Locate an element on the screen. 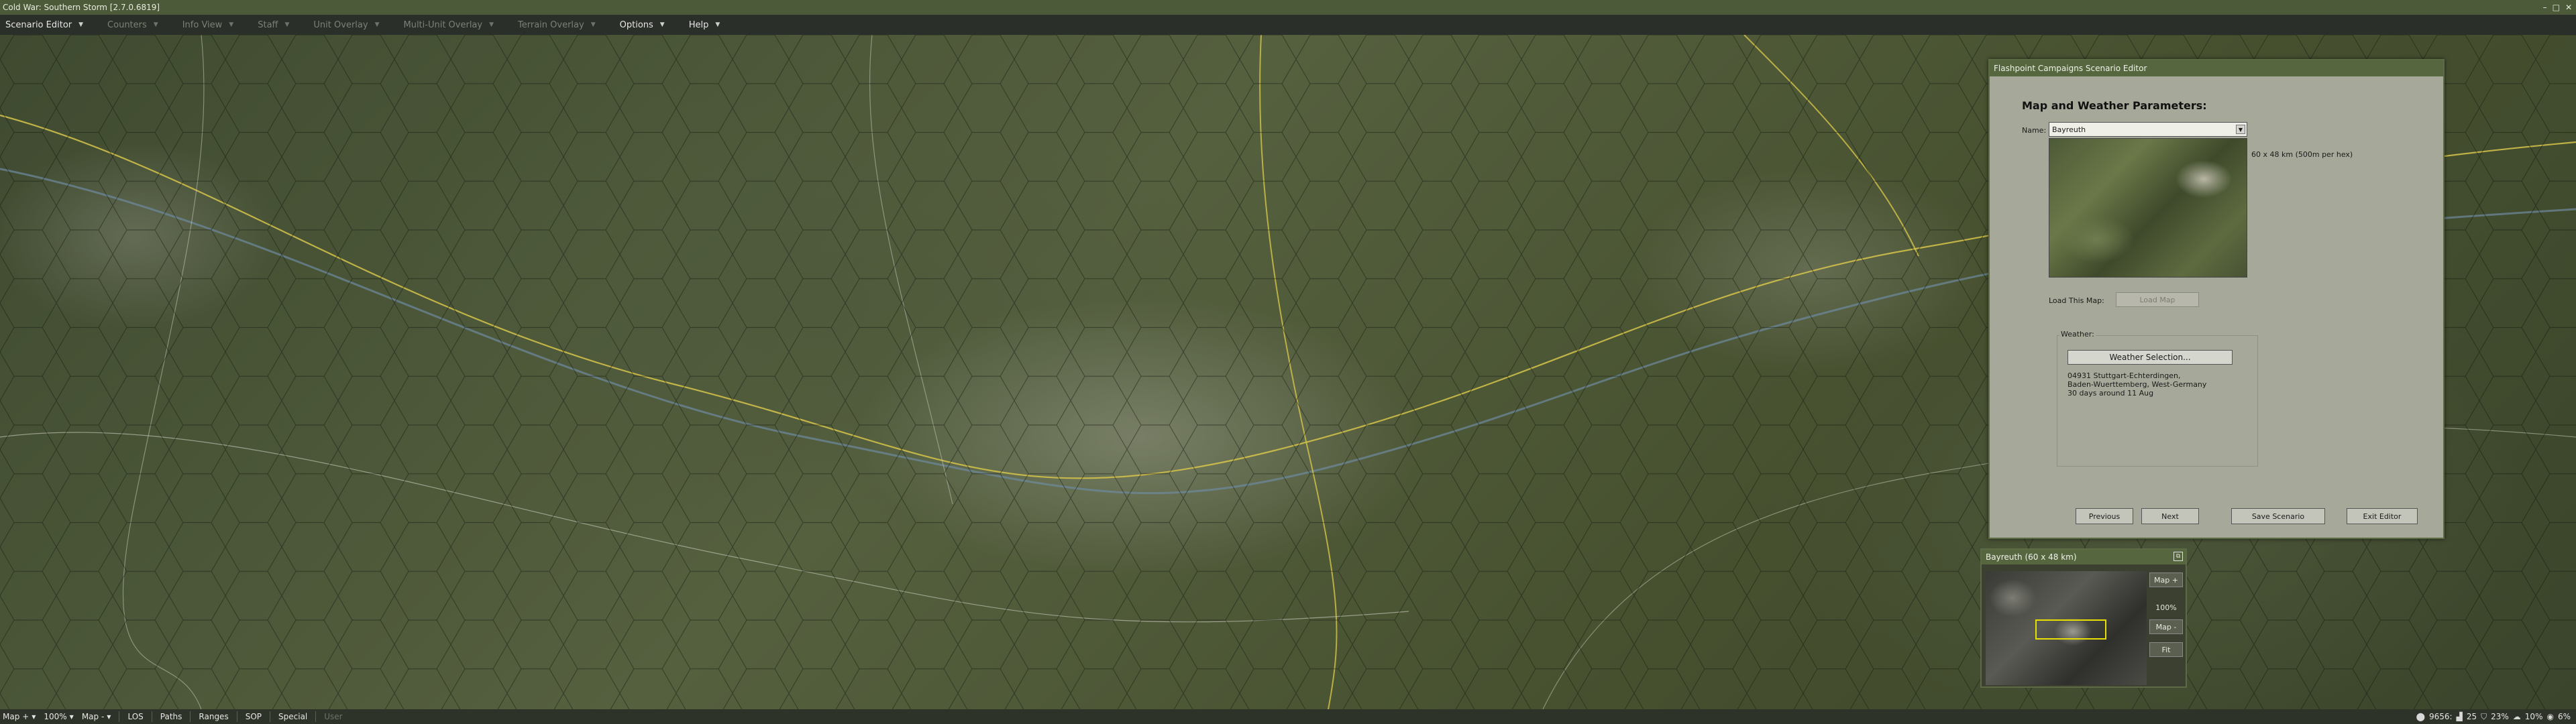  map-name-select: Bayreuth ▼ is located at coordinates (2148, 129).